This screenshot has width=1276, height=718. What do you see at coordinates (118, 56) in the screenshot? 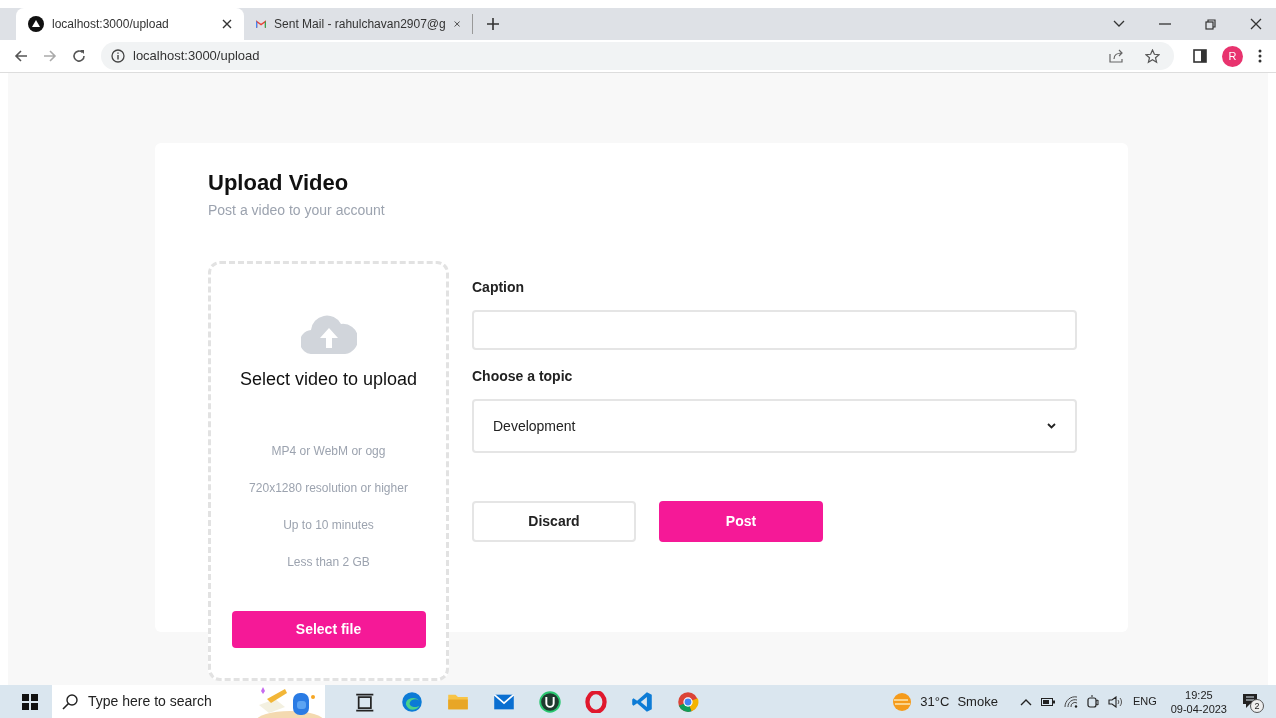
I see `info-icon` at bounding box center [118, 56].